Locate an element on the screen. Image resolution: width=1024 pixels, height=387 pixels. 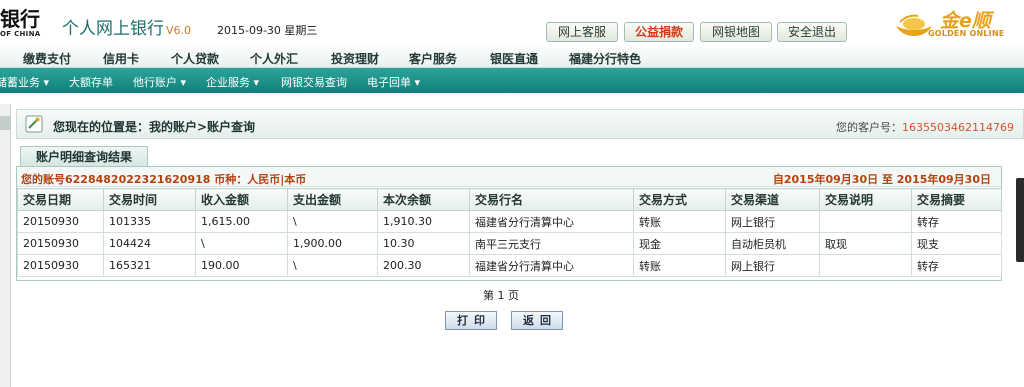
breadcrumb: 您现在的位置是：我的账户>账户查询 is located at coordinates (154, 127).